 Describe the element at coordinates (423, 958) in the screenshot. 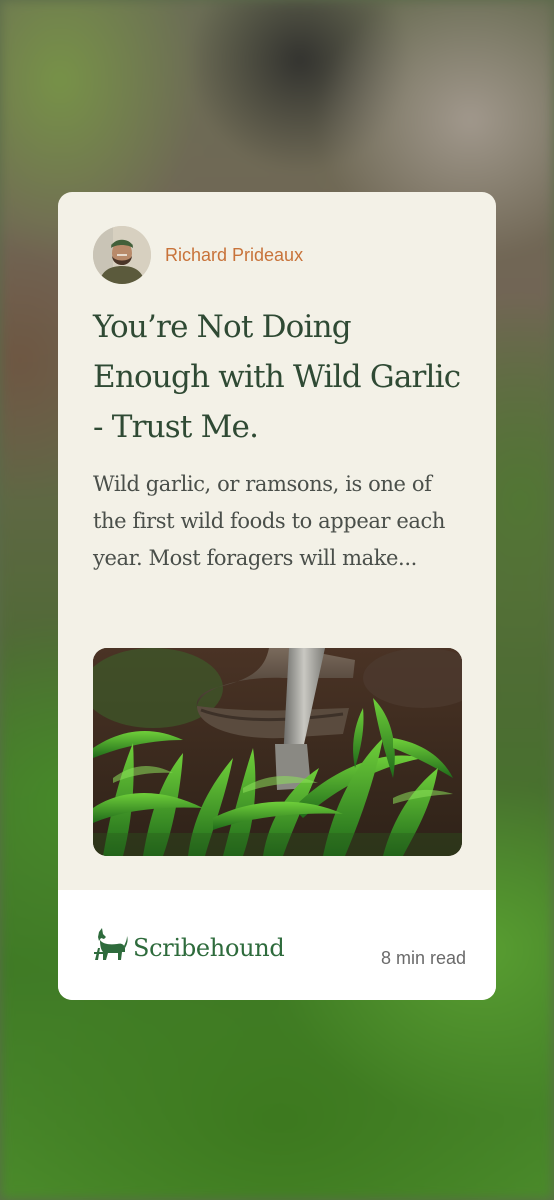

I see `read-time: 8 min read` at that location.